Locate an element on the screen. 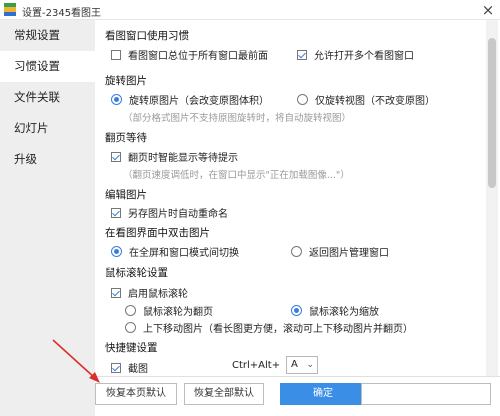  rotate-original-radio: 旋转原图片（会改变原图体积） is located at coordinates (190, 99).